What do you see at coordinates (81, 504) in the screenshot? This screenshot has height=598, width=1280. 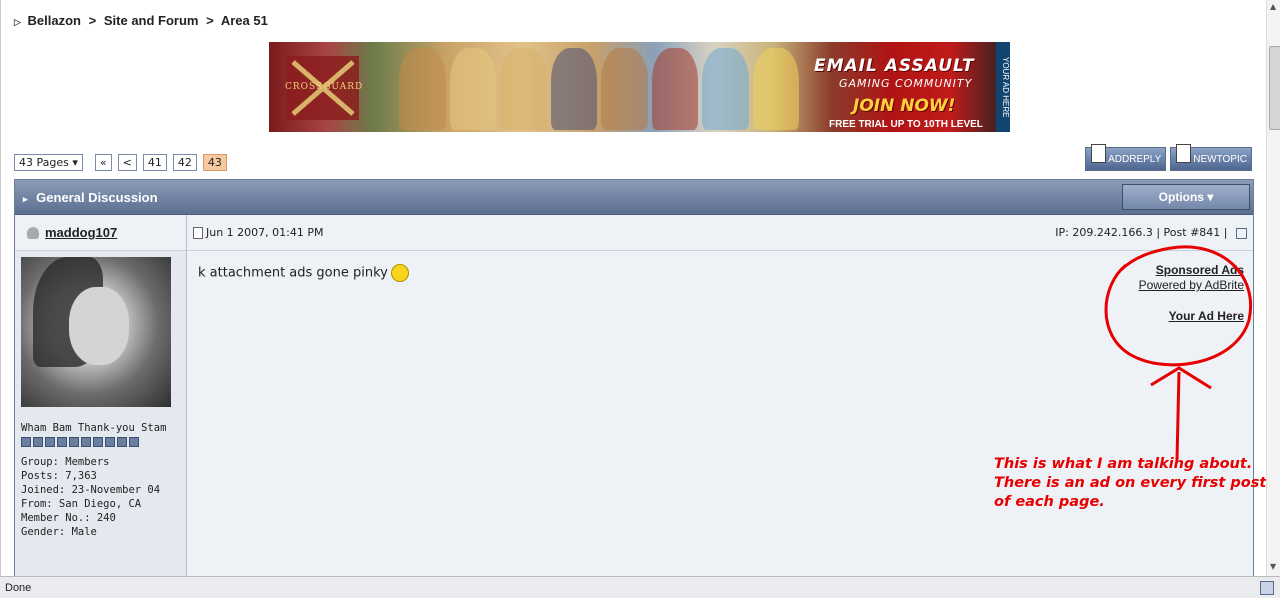 I see `user-from: From: San Diego, CA` at bounding box center [81, 504].